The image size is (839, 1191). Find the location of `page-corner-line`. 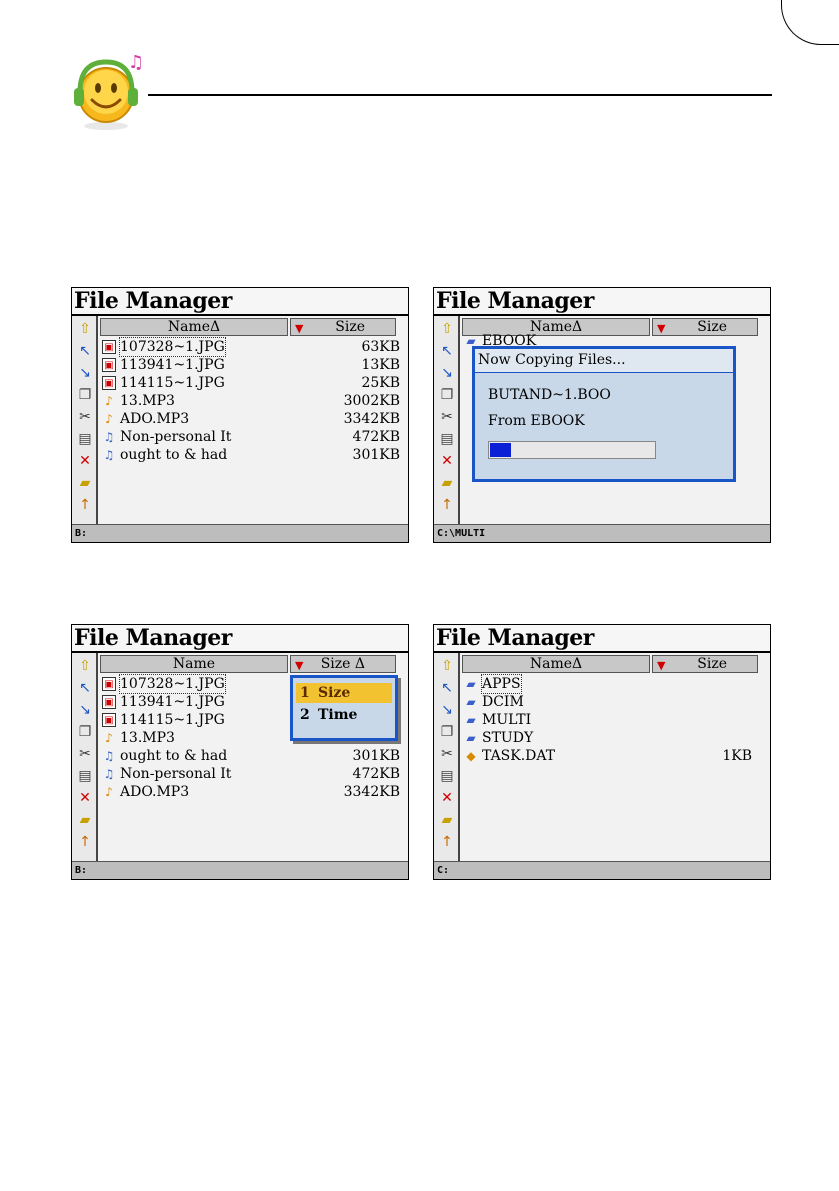

page-corner-line is located at coordinates (810, 22).